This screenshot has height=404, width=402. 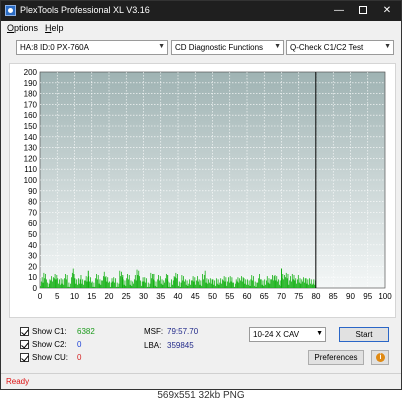 What do you see at coordinates (264, 296) in the screenshot?
I see `x-tick-label: 65` at bounding box center [264, 296].